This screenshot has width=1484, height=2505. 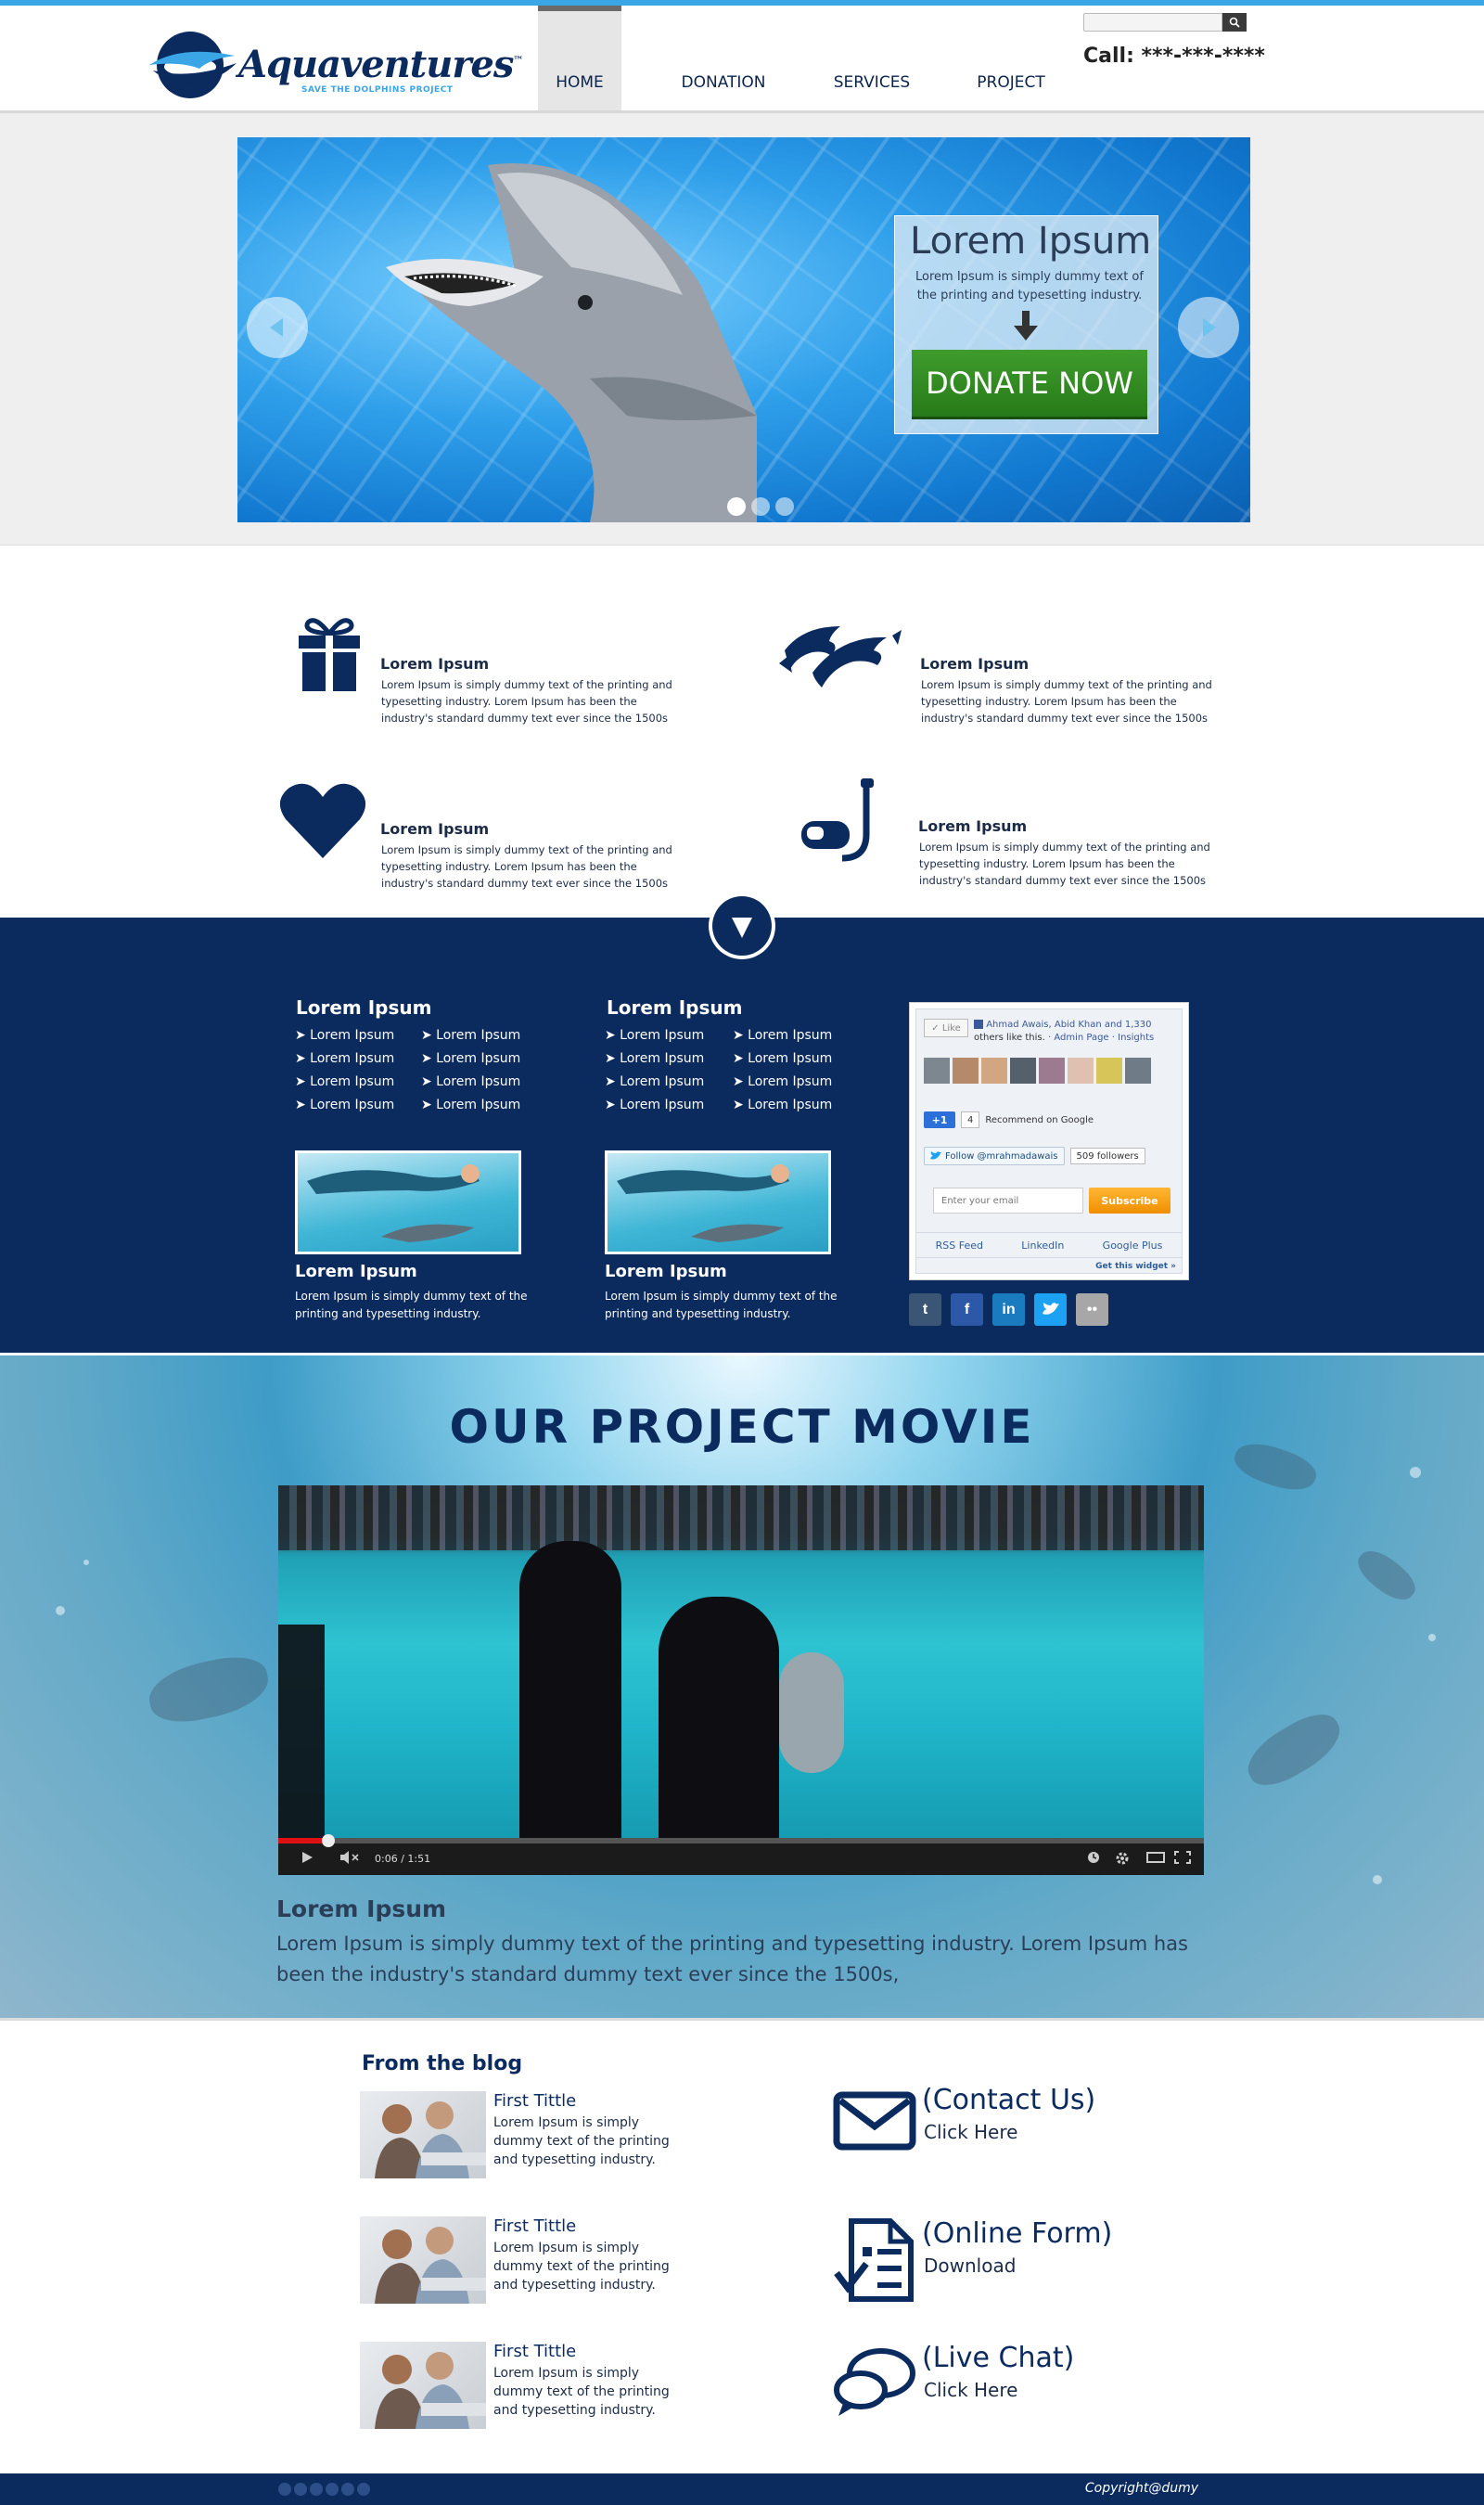 What do you see at coordinates (1042, 1246) in the screenshot?
I see `linkedin-link: LinkedIn` at bounding box center [1042, 1246].